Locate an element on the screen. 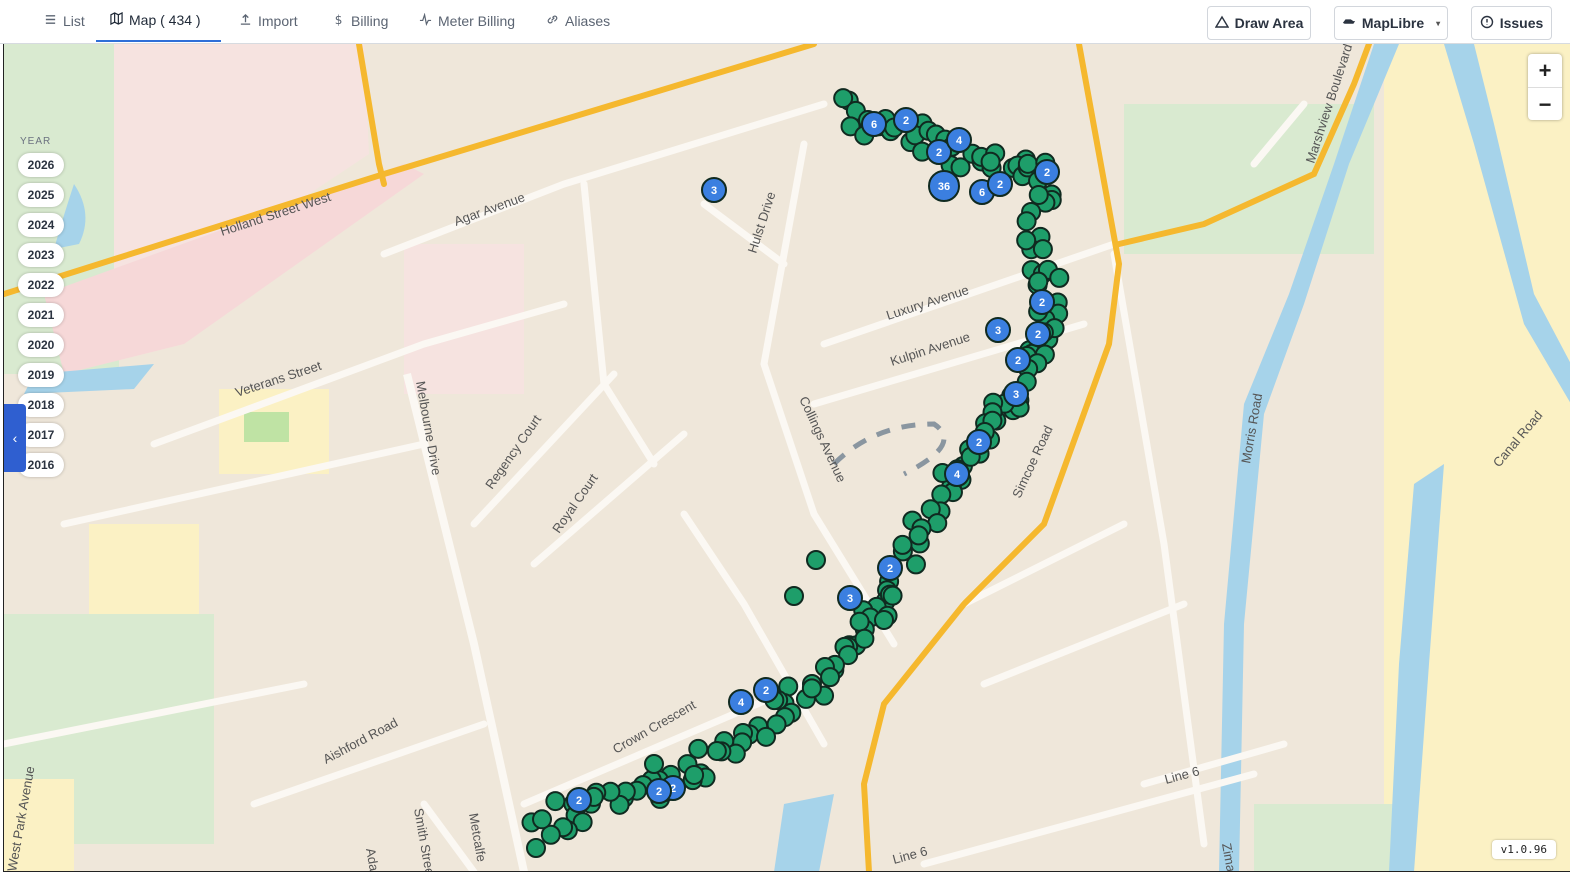 Image resolution: width=1570 pixels, height=874 pixels. year-chip-2025: 2025 is located at coordinates (41, 195).